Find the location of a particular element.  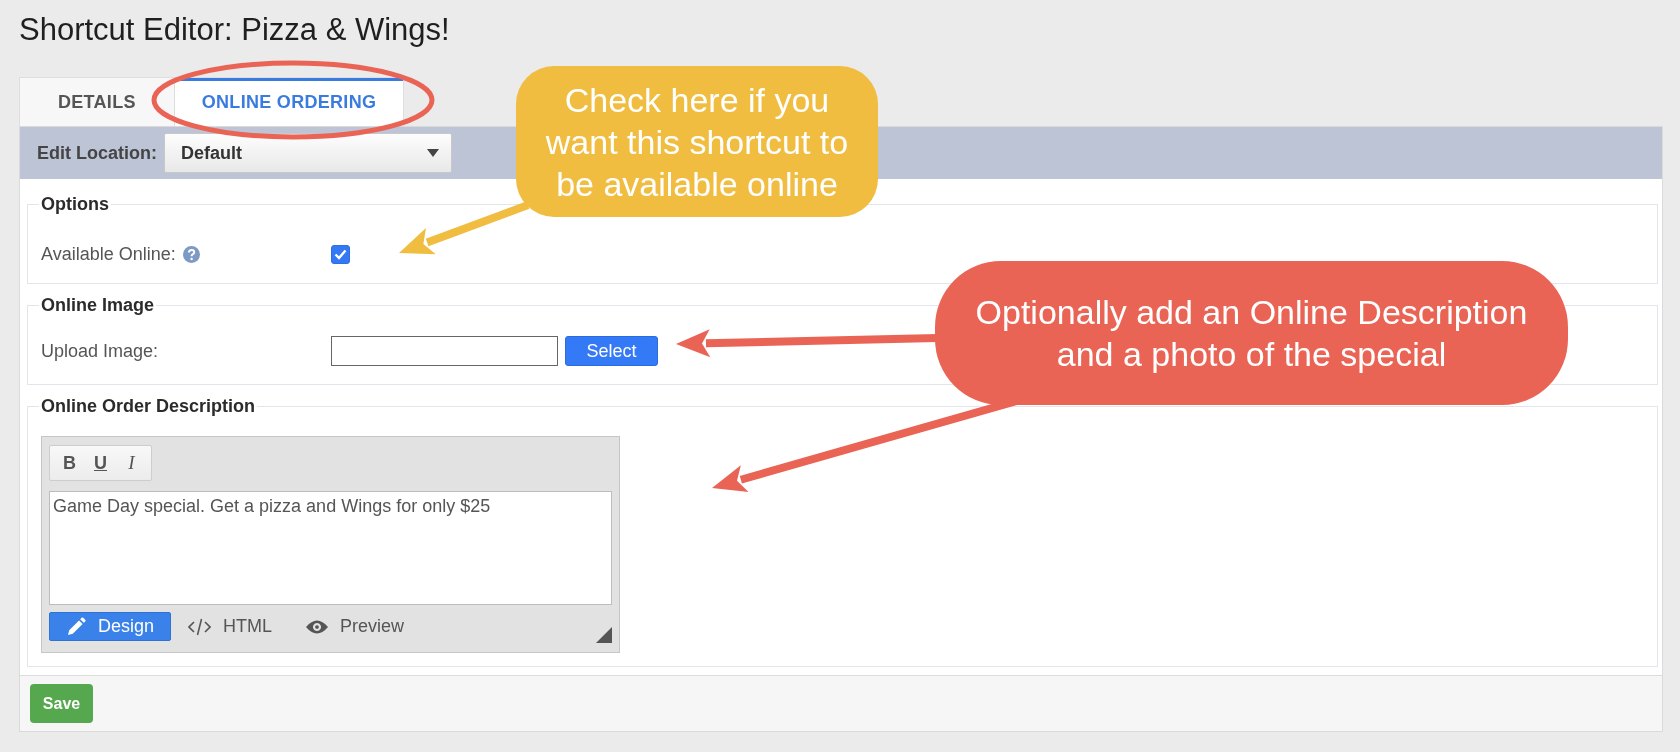

editor-mode-tab: Preview is located at coordinates (355, 626).